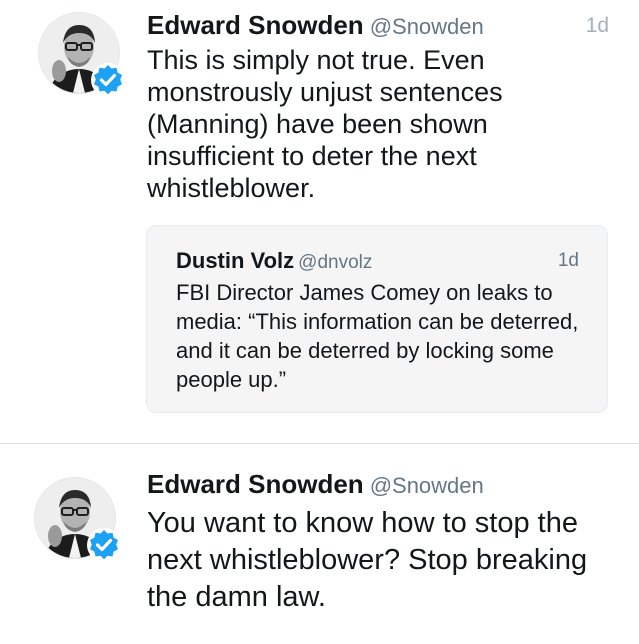 This screenshot has width=639, height=644. I want to click on quoted-author-handle: @dnvolz, so click(335, 262).